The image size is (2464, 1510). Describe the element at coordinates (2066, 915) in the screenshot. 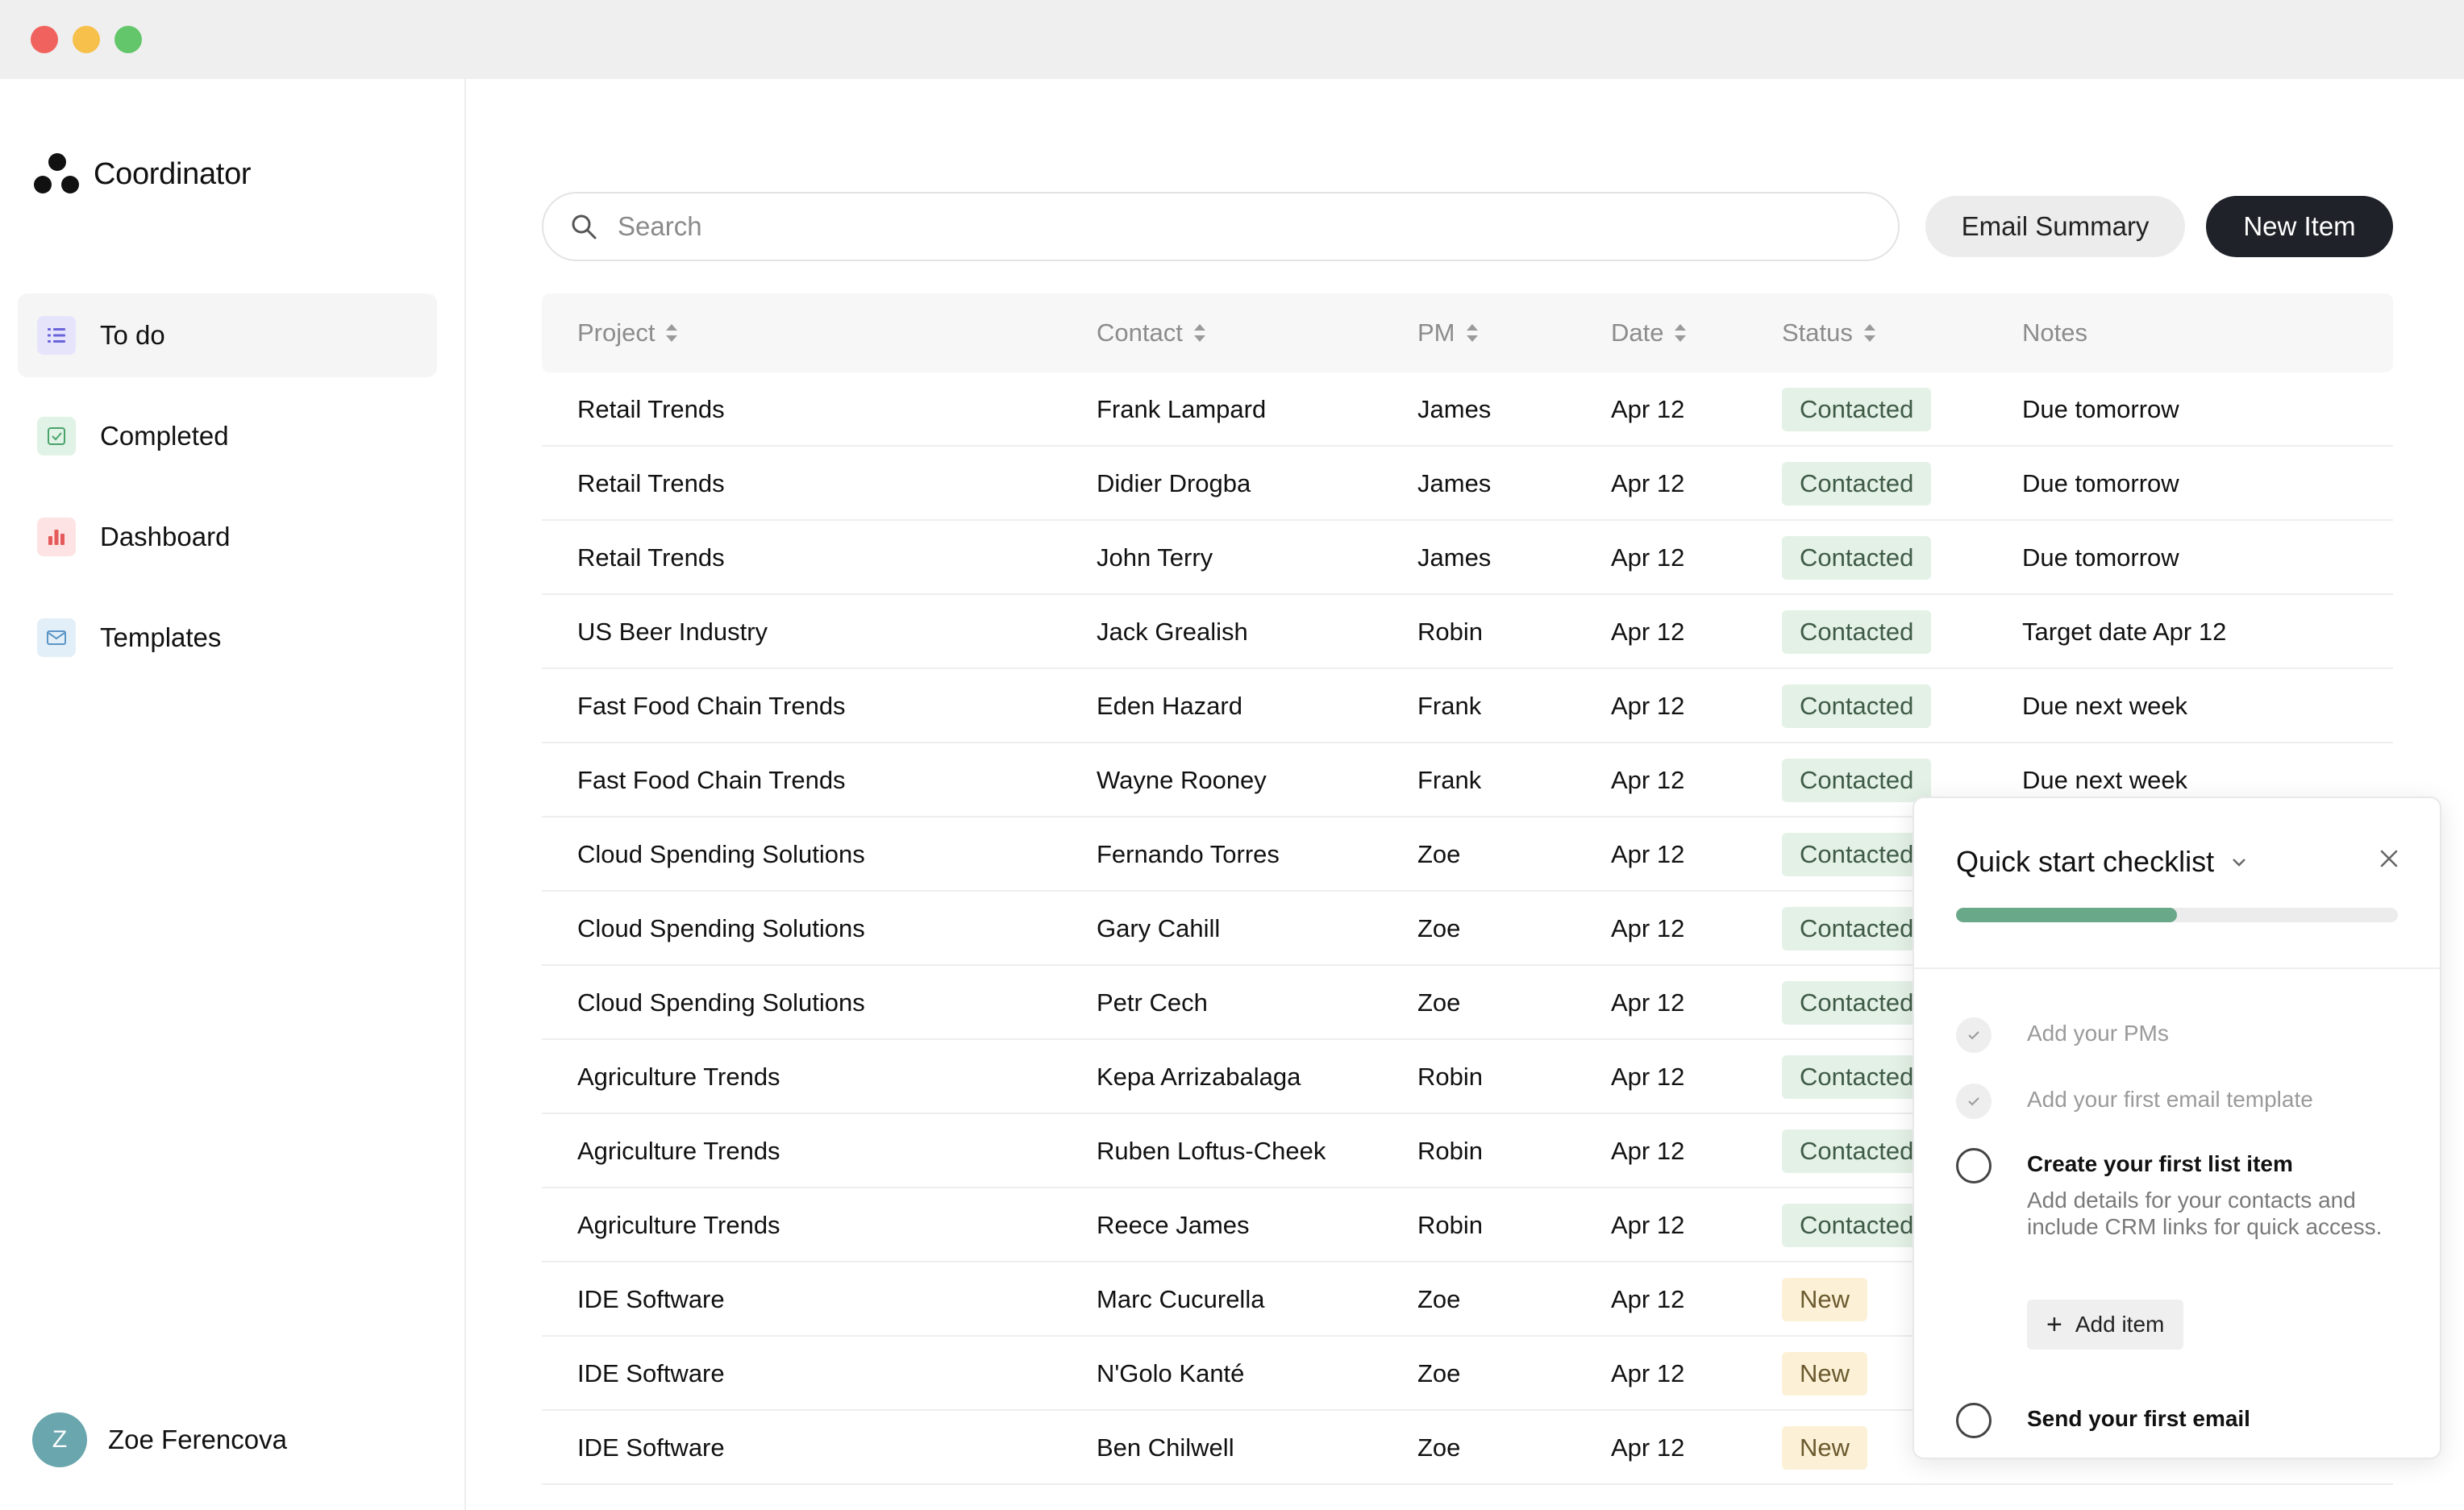

I see `checklist-progress-fill` at that location.